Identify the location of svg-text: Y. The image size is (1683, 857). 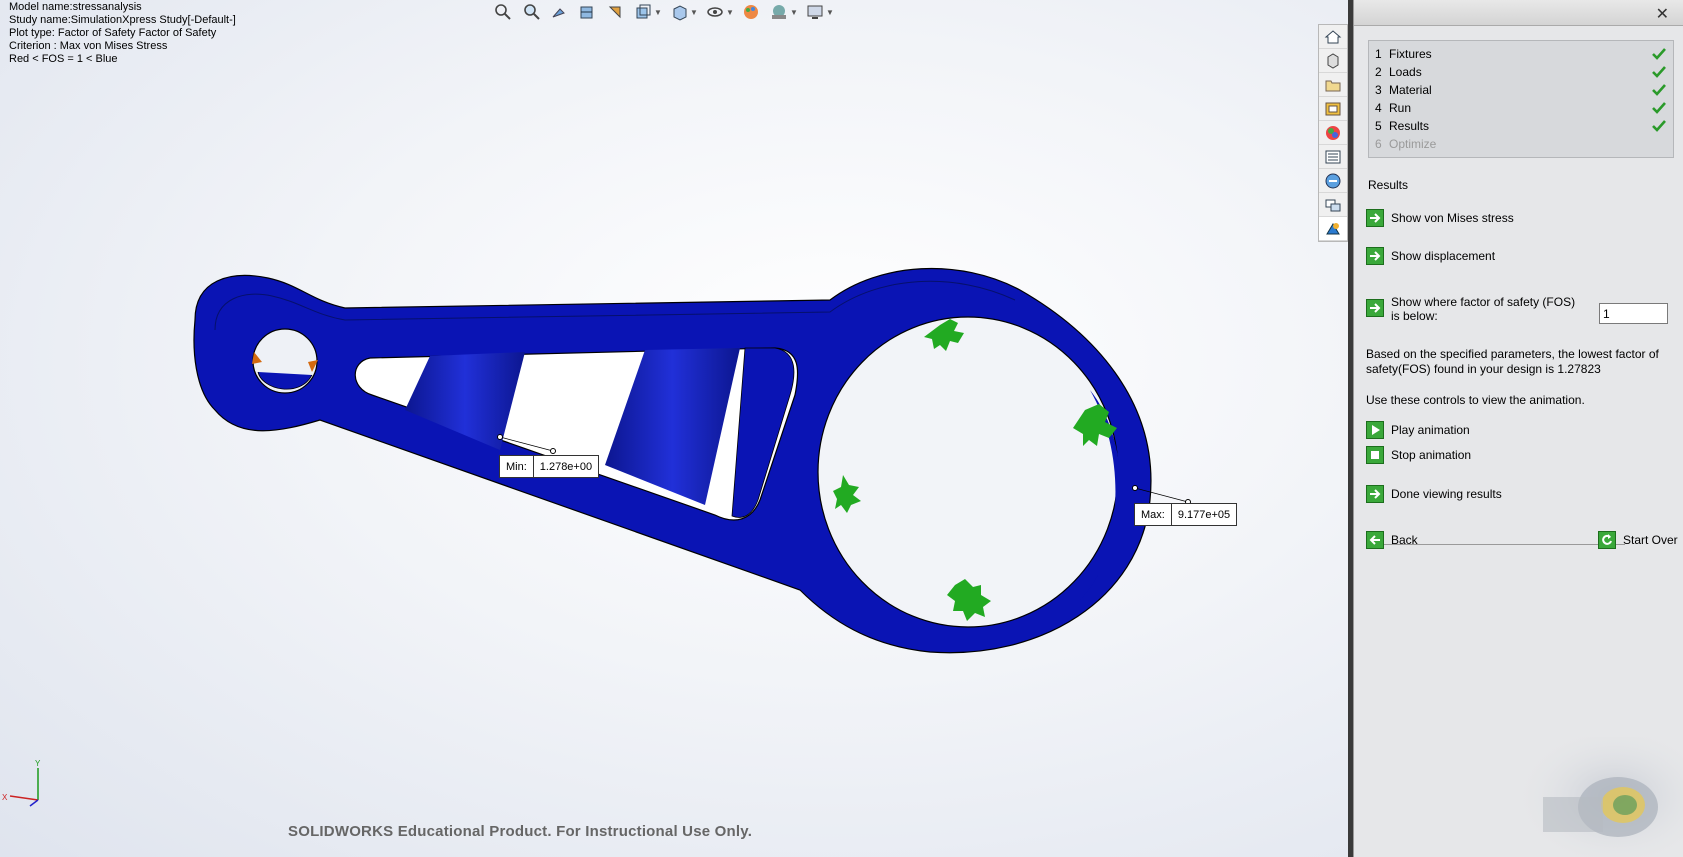
(38, 763).